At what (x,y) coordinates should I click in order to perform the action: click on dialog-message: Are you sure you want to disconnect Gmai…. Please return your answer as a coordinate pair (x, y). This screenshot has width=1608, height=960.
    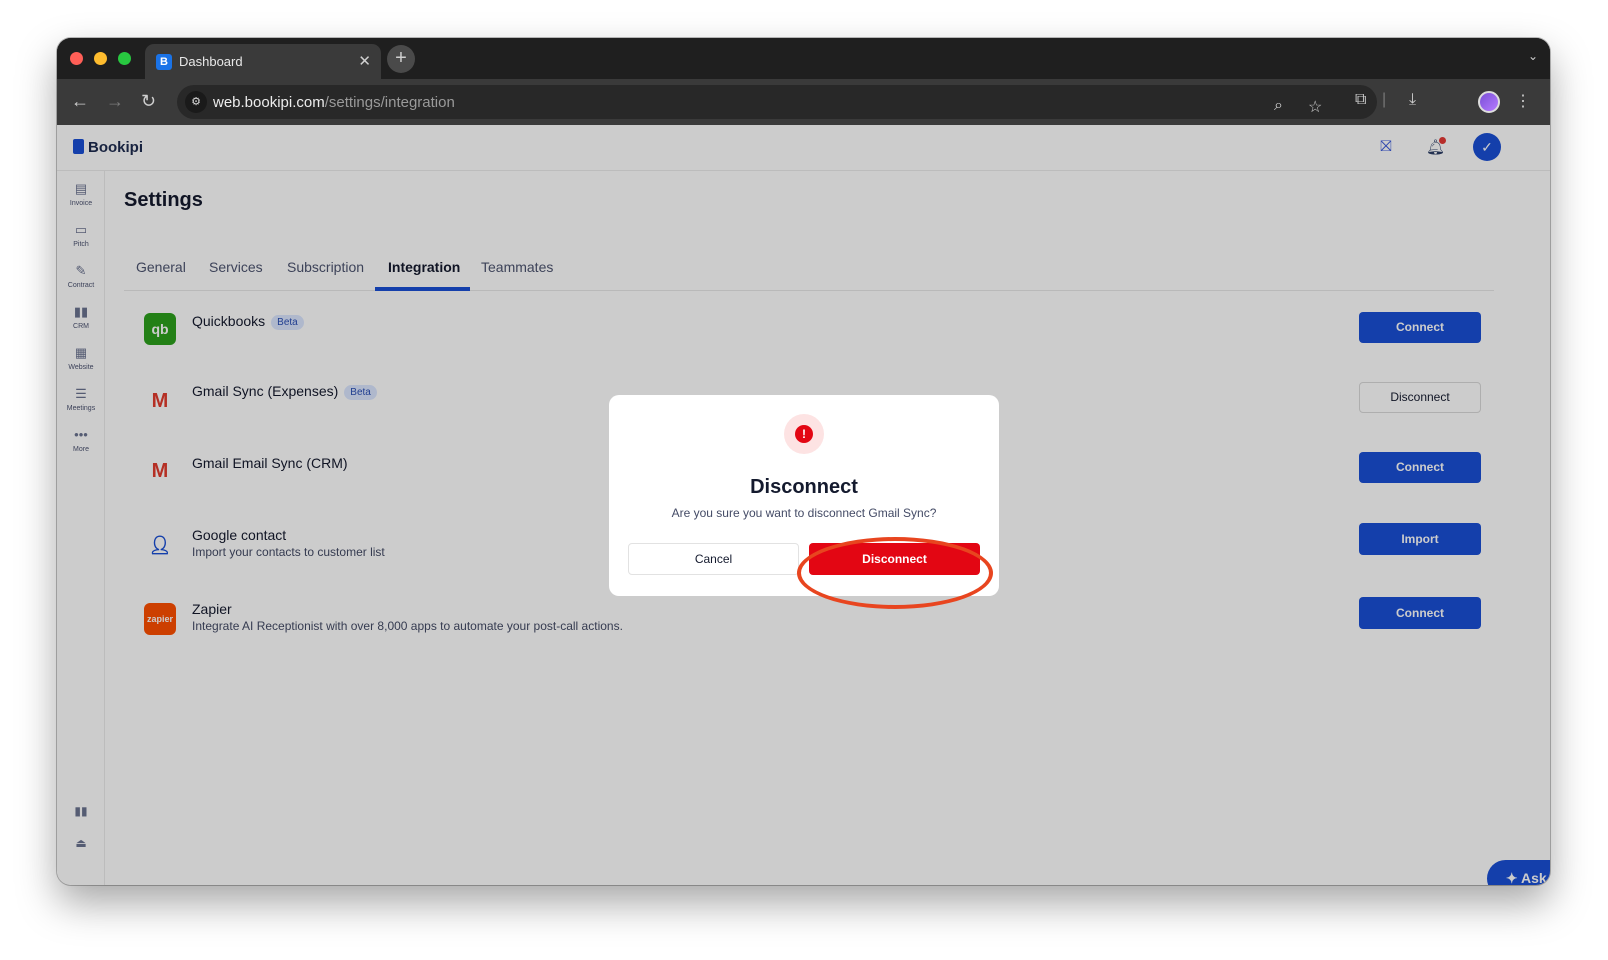
    Looking at the image, I should click on (804, 513).